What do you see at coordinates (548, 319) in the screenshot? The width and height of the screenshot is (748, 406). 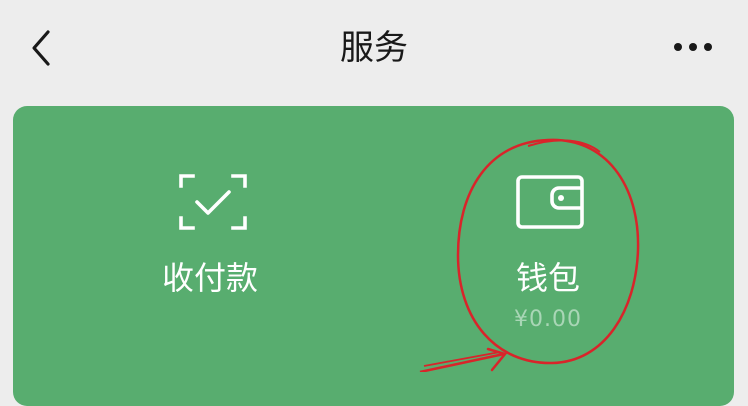 I see `wallet-balance: ¥0.00` at bounding box center [548, 319].